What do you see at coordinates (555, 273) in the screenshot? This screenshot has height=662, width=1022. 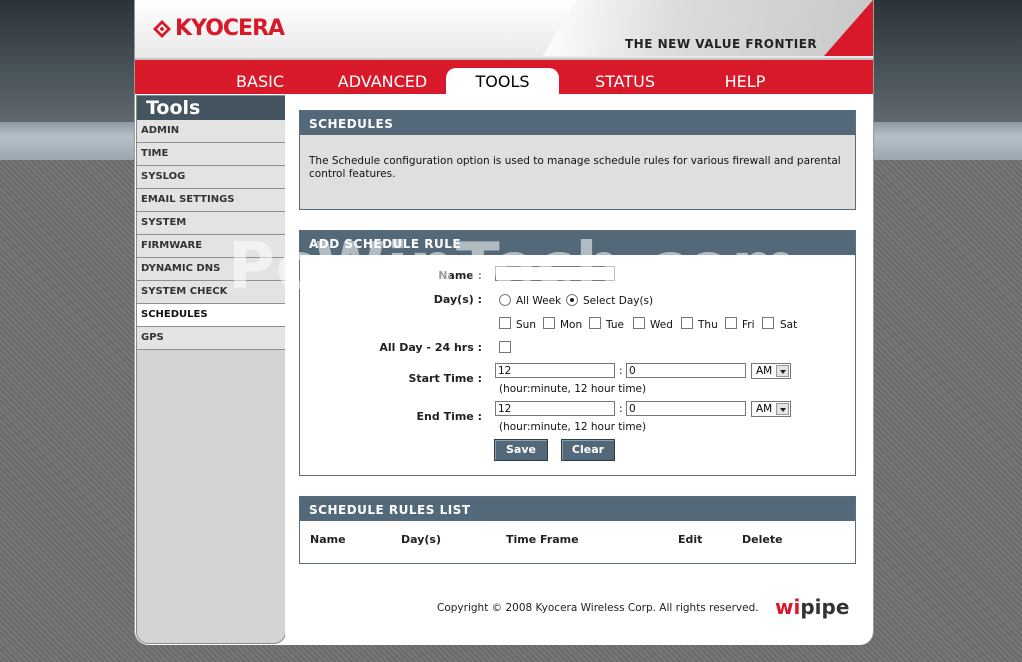 I see `name-input` at bounding box center [555, 273].